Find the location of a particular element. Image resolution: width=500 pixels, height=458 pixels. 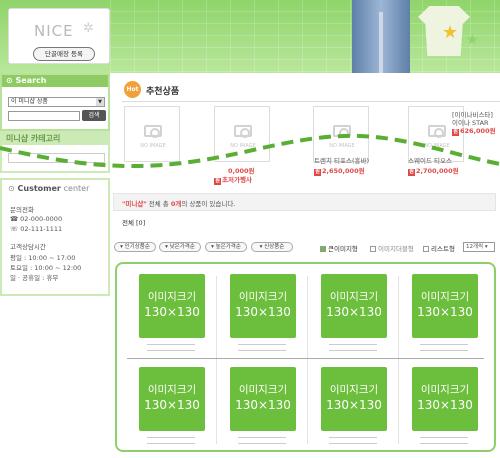

per-page-select: 12개씩 ▾ is located at coordinates (479, 247).